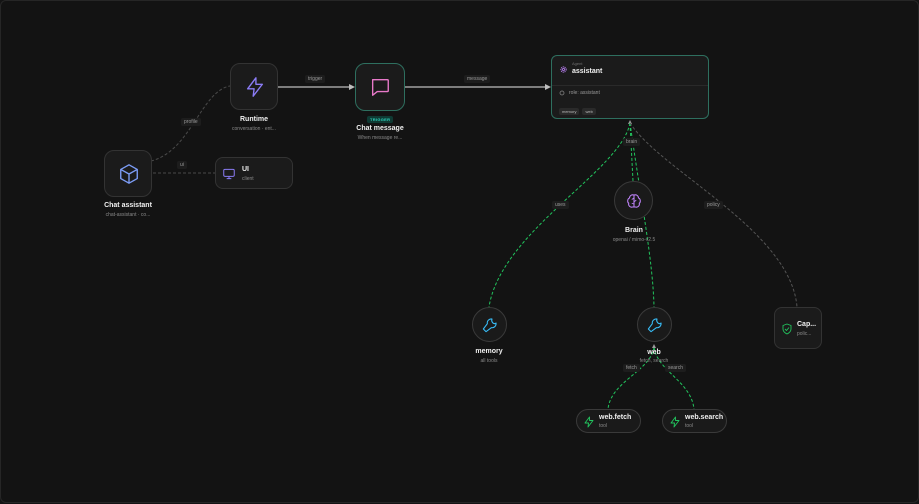 The image size is (919, 504). What do you see at coordinates (315, 79) in the screenshot?
I see `edge-label-trigger: trigger` at bounding box center [315, 79].